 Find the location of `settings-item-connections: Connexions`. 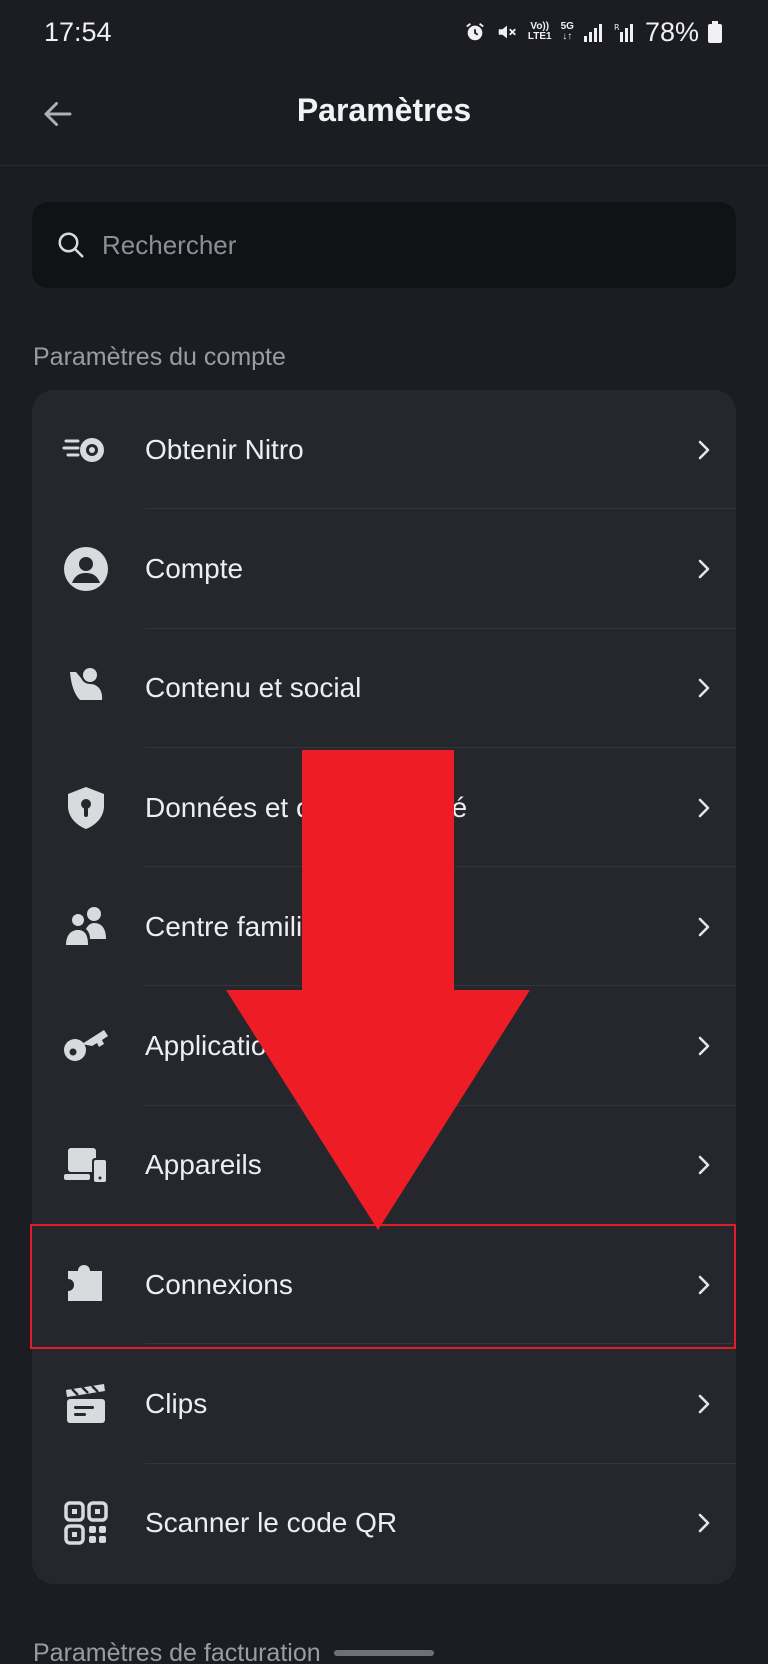

settings-item-connections: Connexions is located at coordinates (384, 1285).